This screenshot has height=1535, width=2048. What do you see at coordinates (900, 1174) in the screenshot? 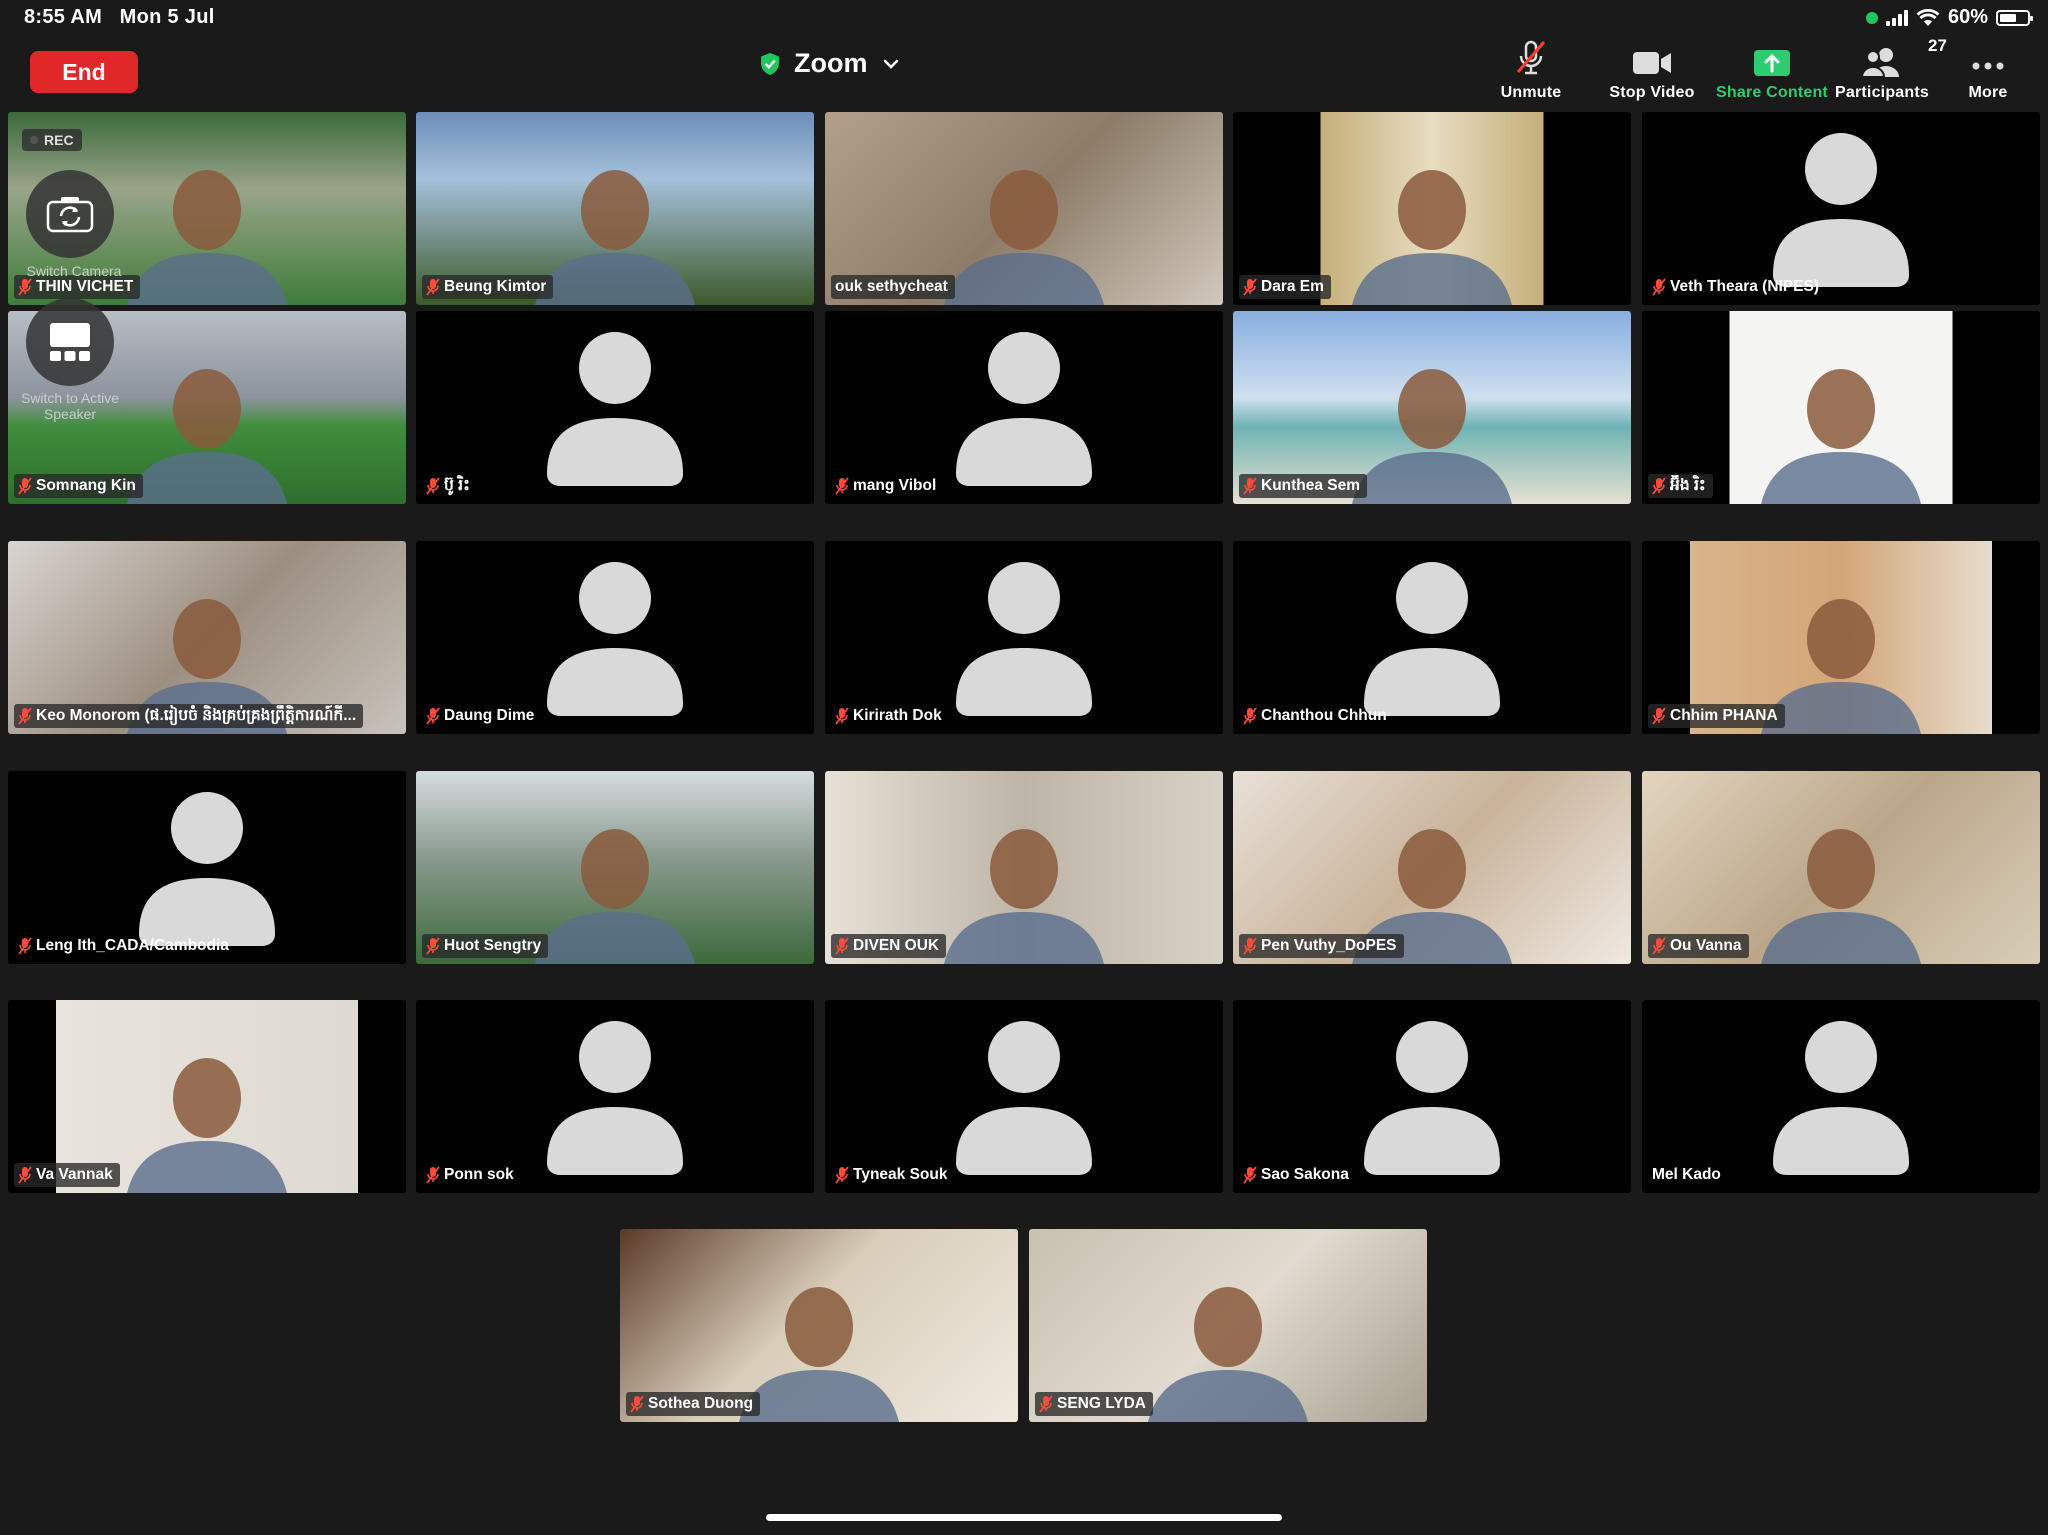
I see `participant-name: Tyneak Souk` at bounding box center [900, 1174].